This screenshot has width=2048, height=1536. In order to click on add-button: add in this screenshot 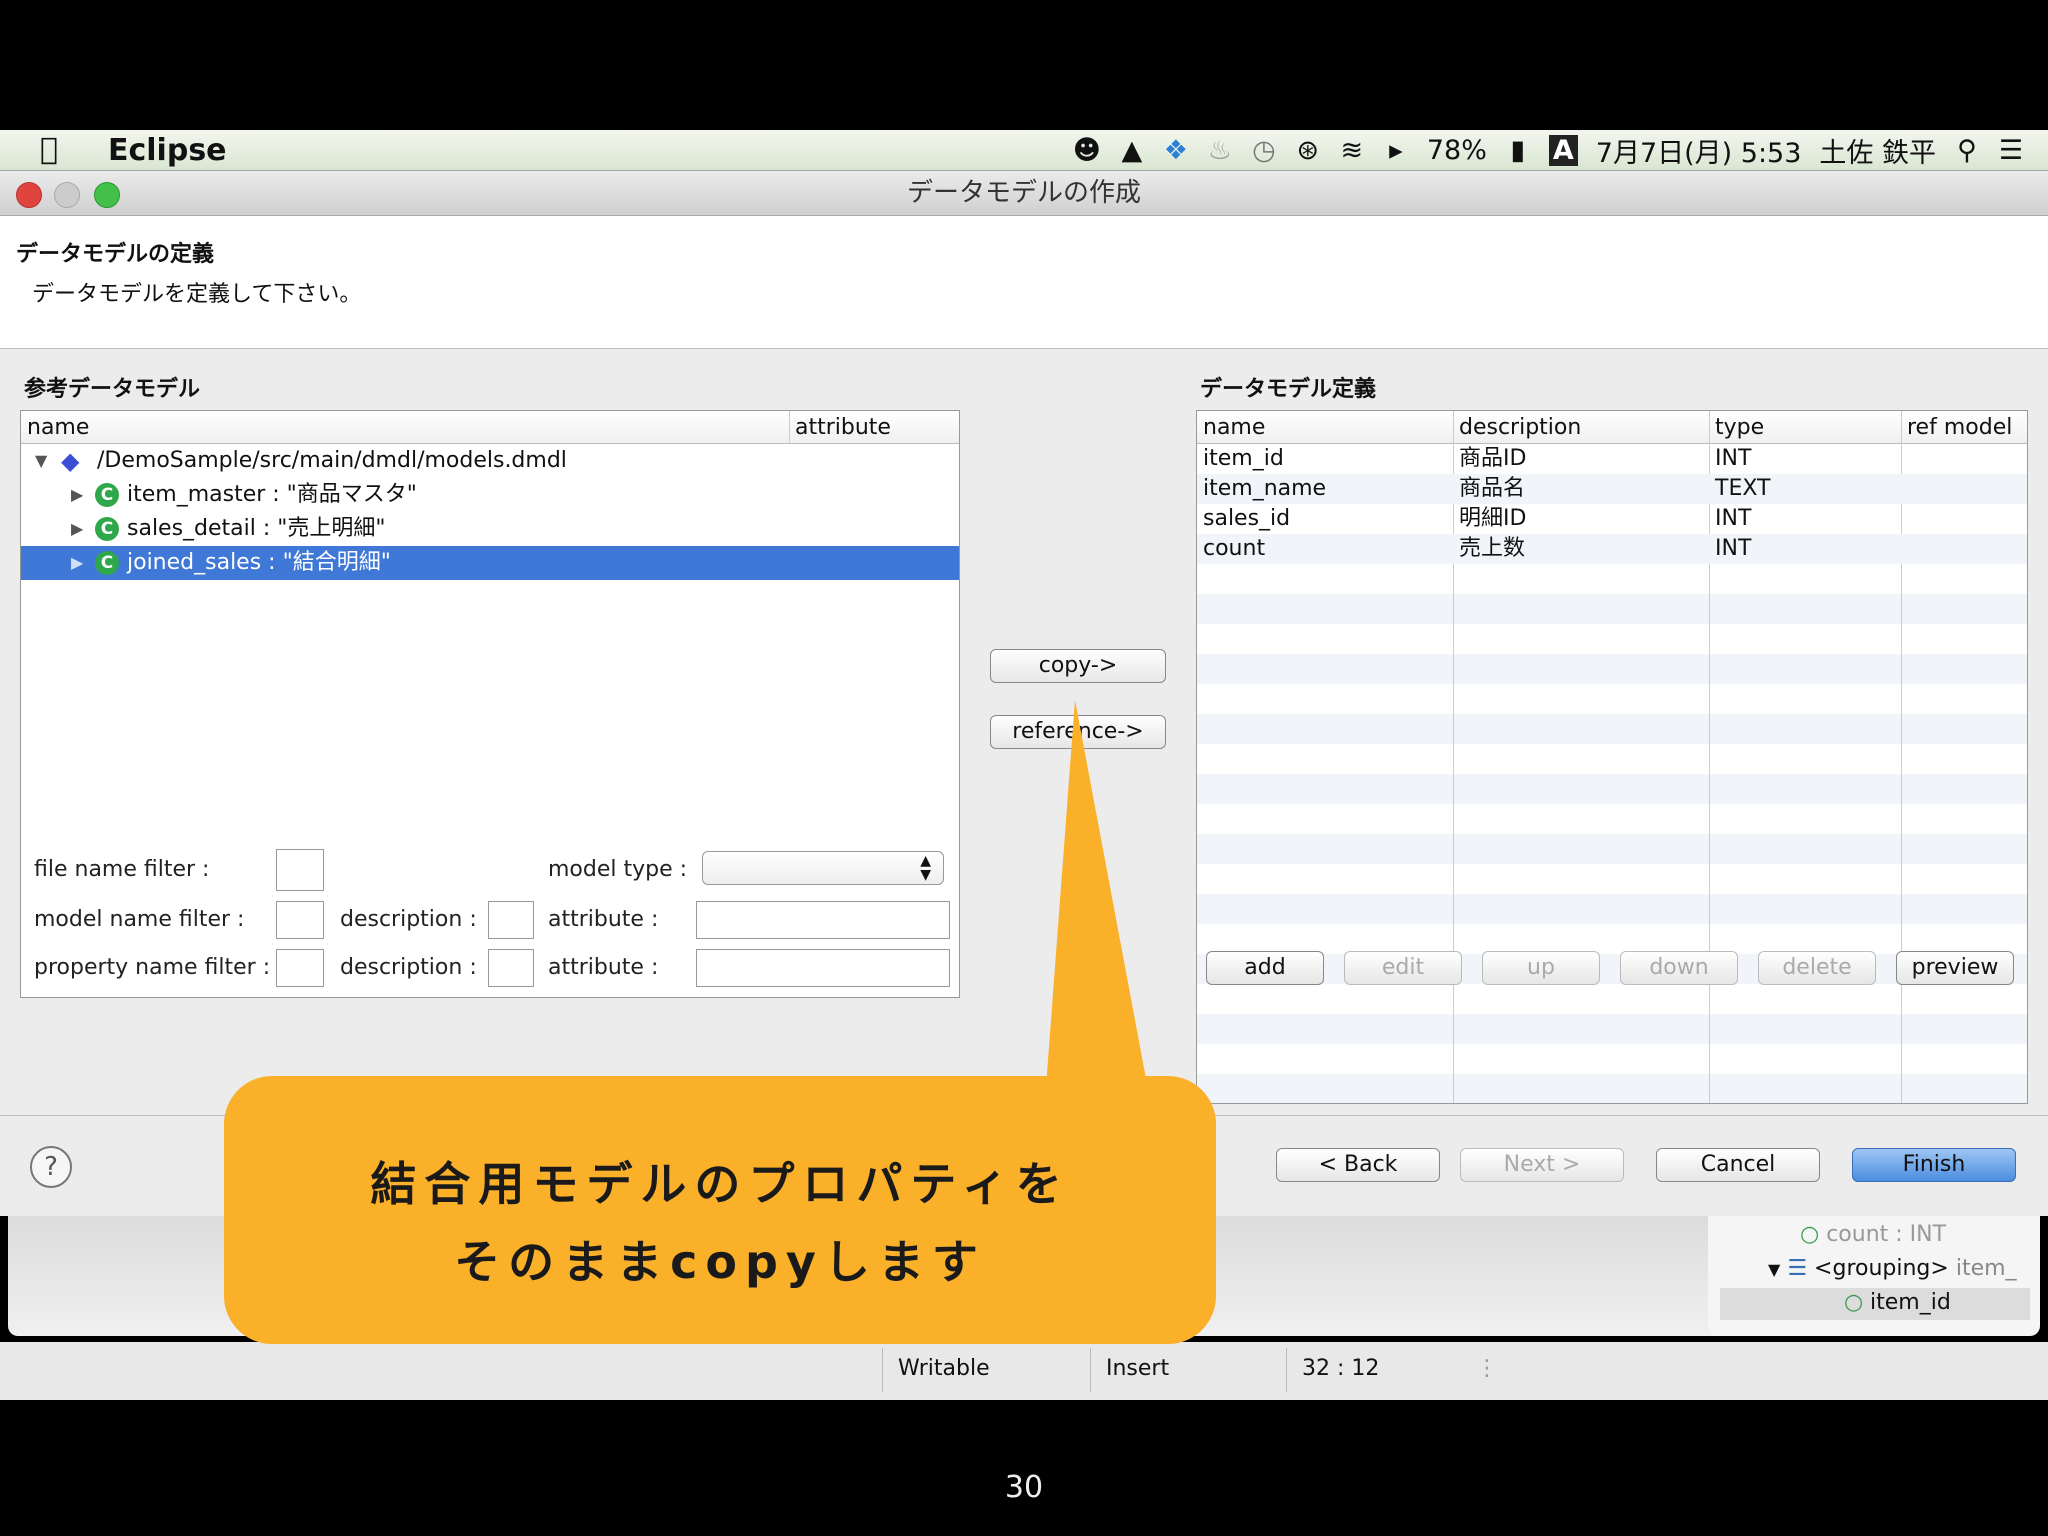, I will do `click(1265, 968)`.